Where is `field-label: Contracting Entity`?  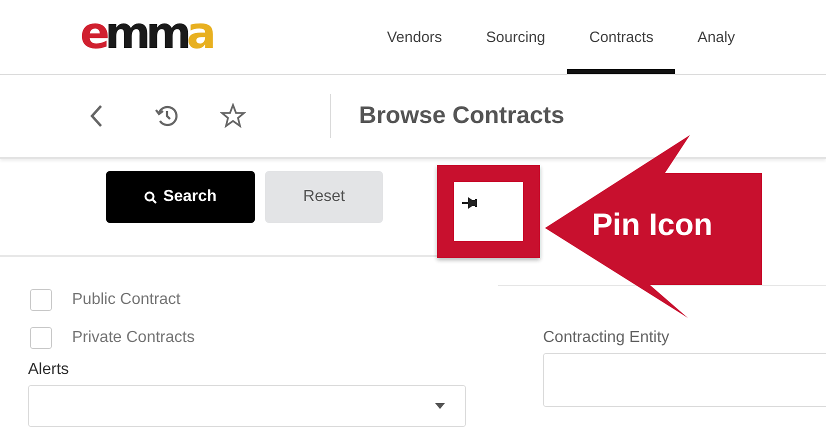
field-label: Contracting Entity is located at coordinates (606, 338).